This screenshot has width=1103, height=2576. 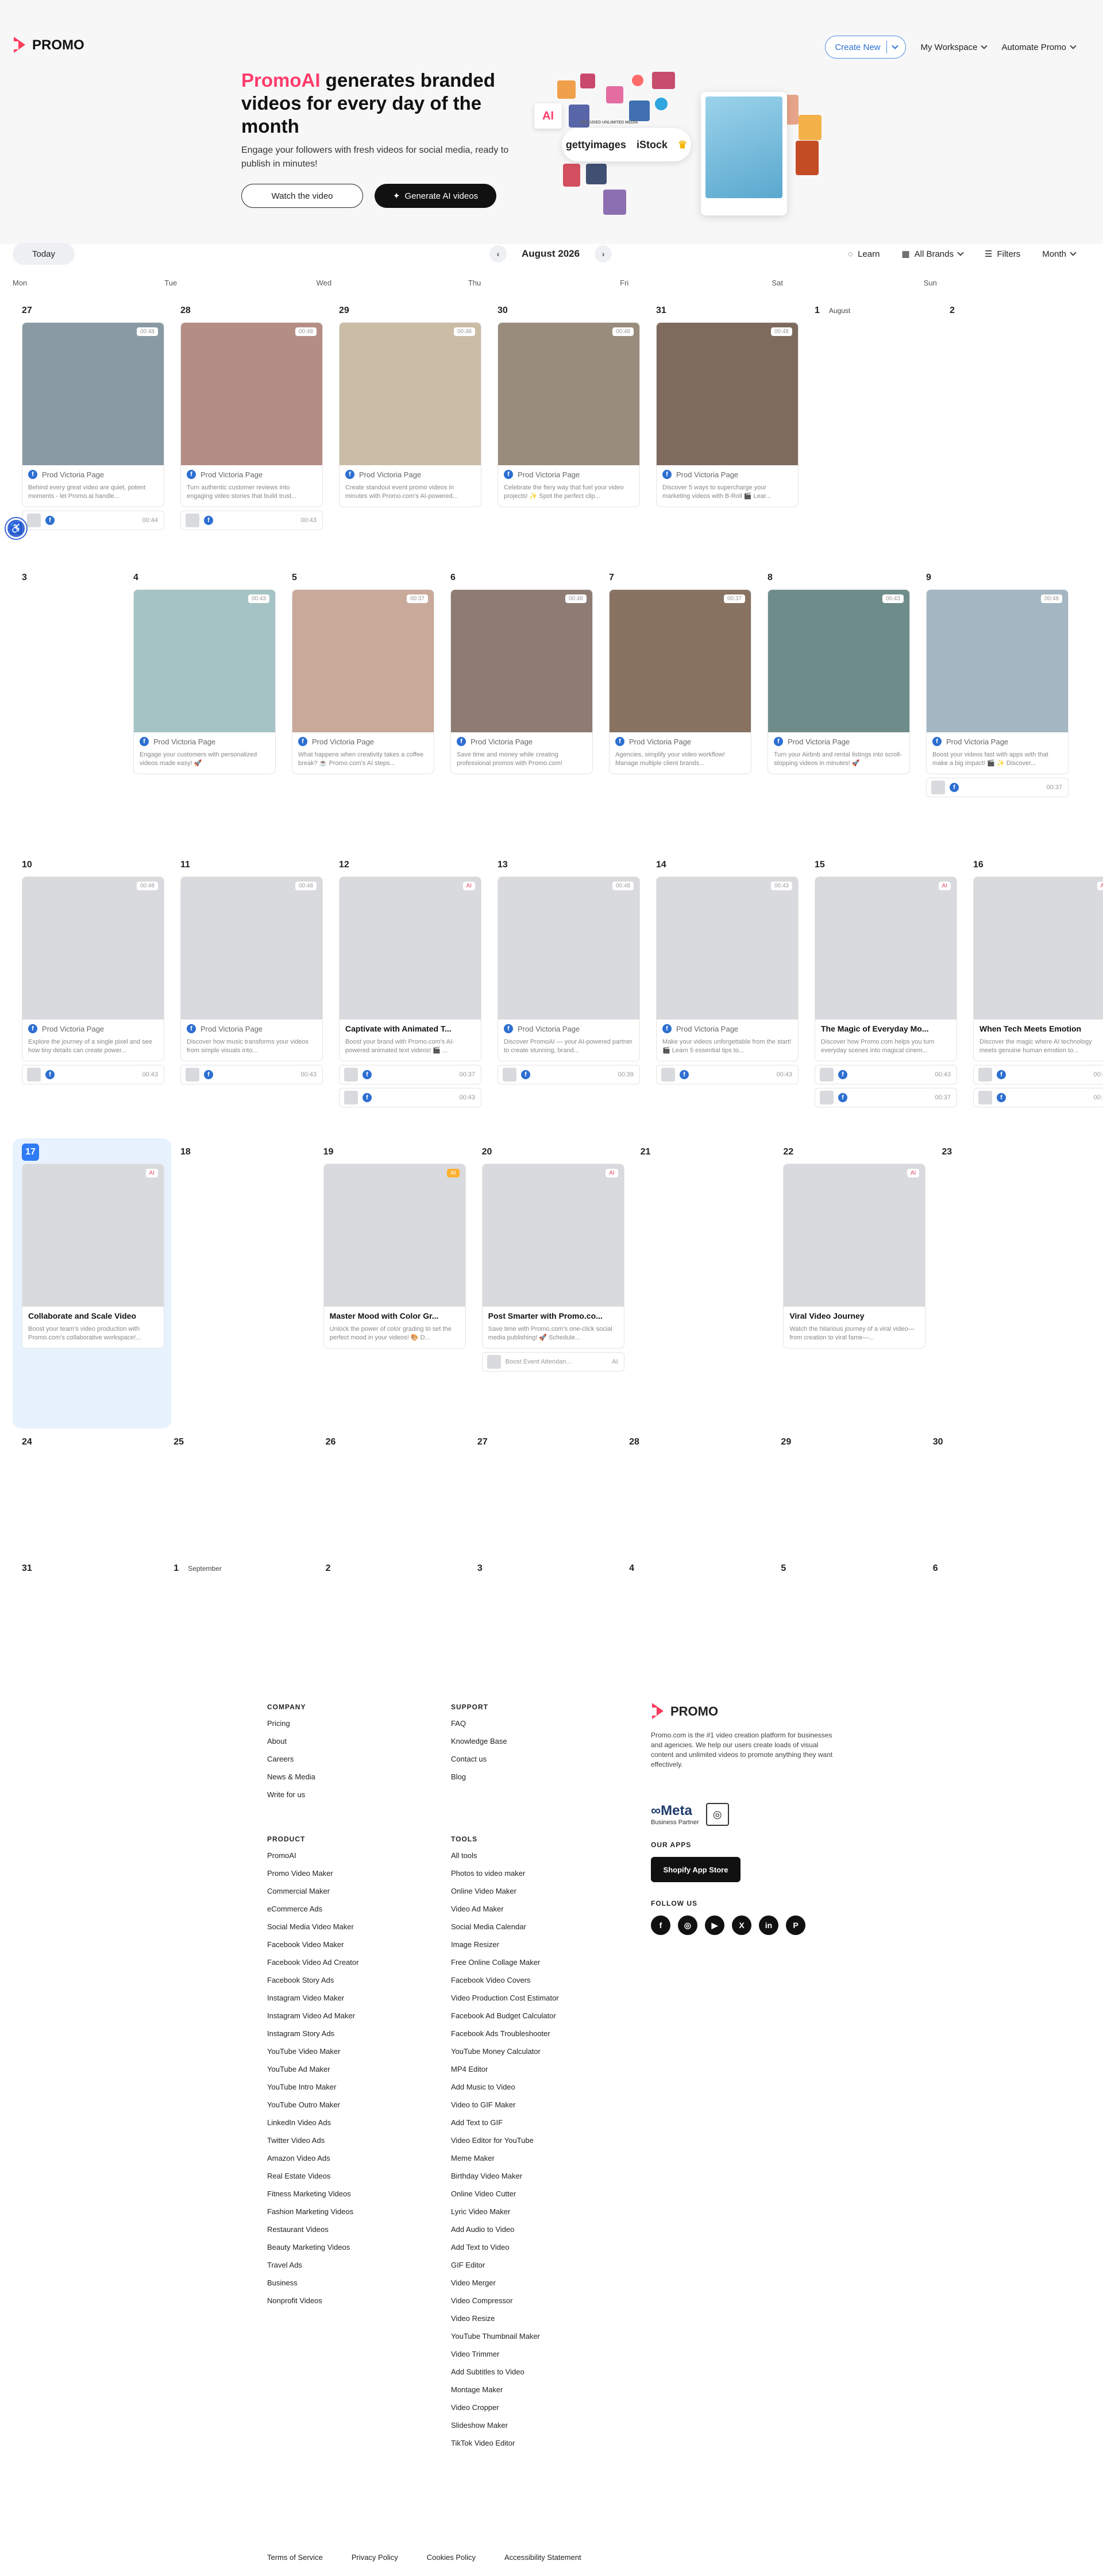 What do you see at coordinates (291, 1763) in the screenshot?
I see `footer-link: Careers` at bounding box center [291, 1763].